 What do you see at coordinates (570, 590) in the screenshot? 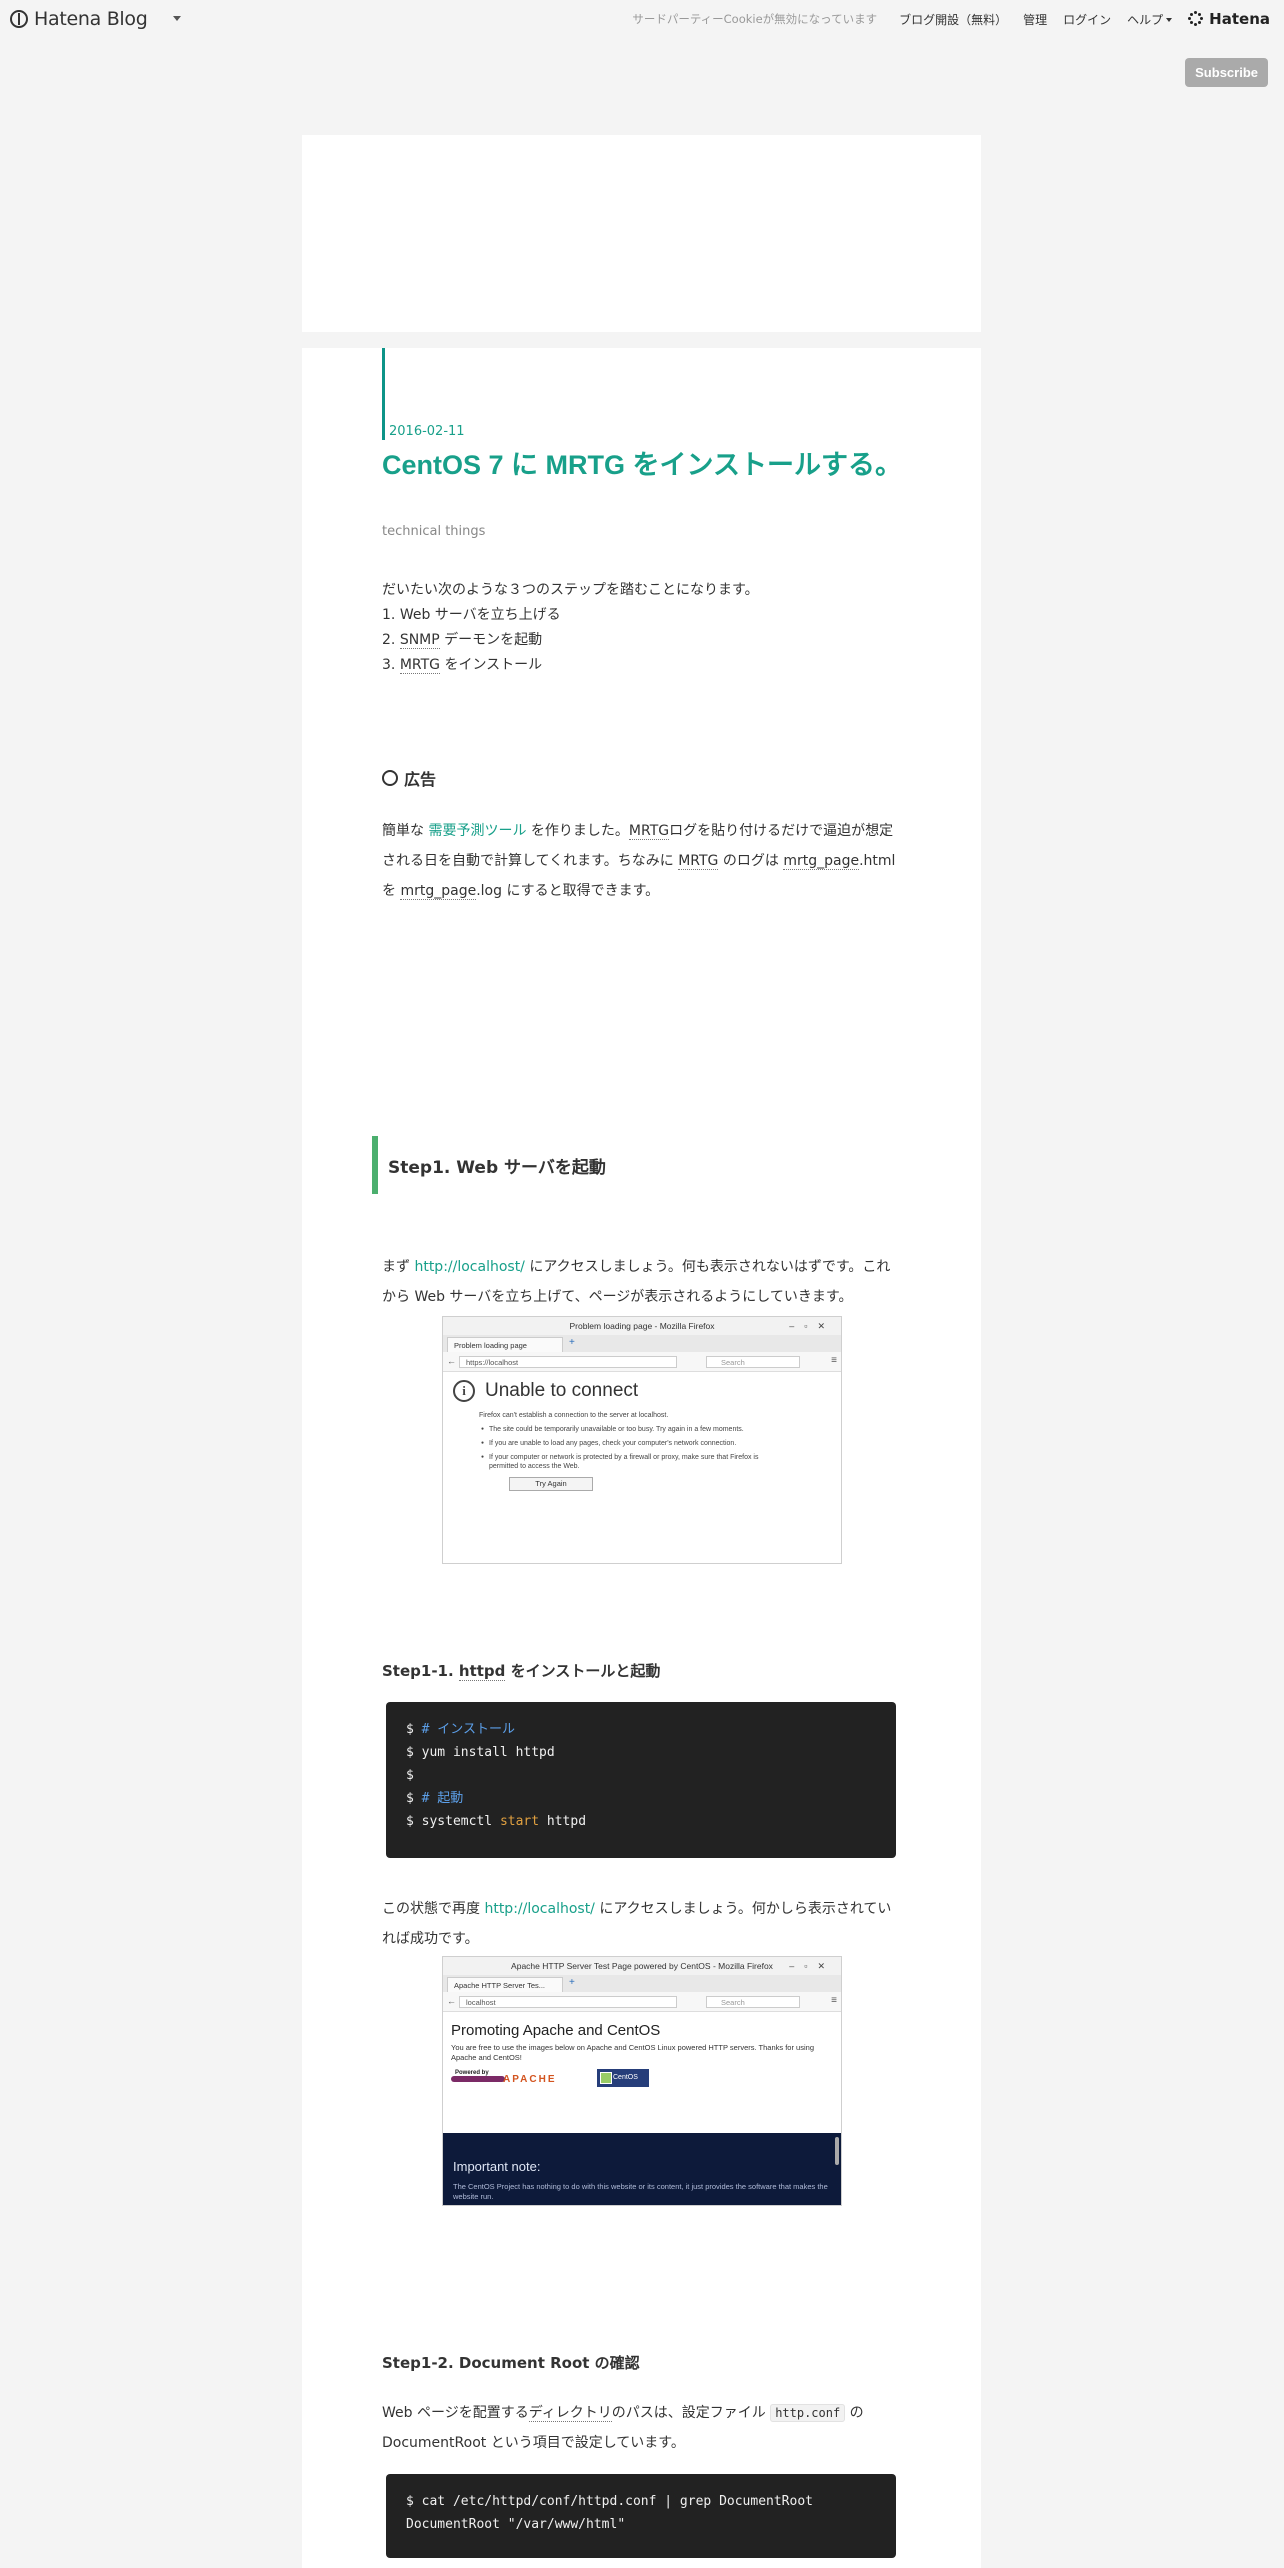
I see `intro-text: だいたい次のような３つのステップを踏むことになります。` at bounding box center [570, 590].